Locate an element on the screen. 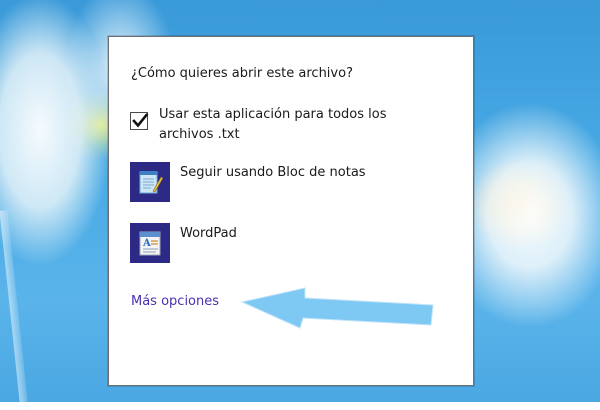 Image resolution: width=600 pixels, height=410 pixels. app-label-wordpad: WordPad is located at coordinates (208, 233).